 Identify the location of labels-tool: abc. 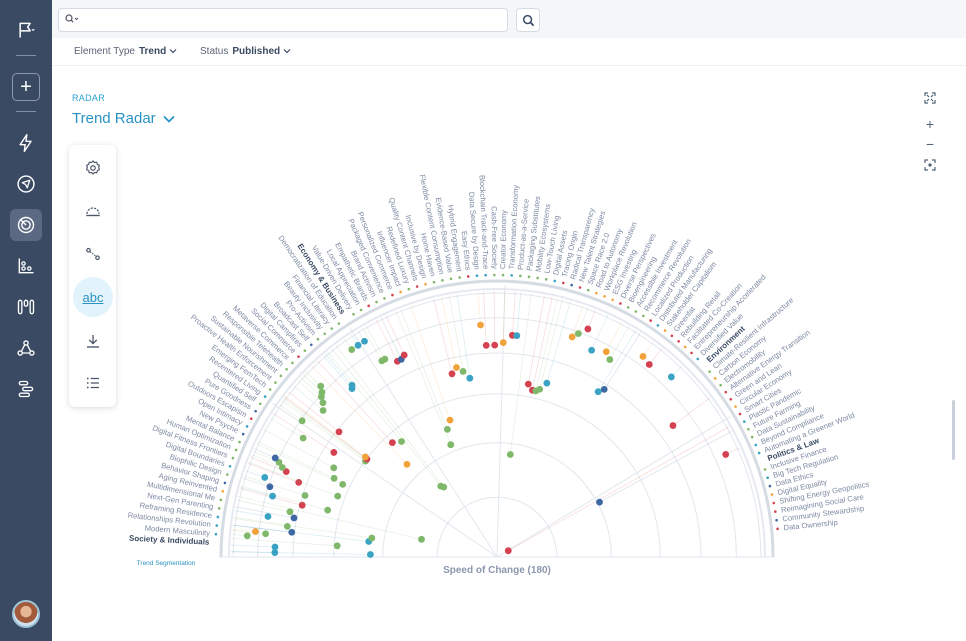
(93, 297).